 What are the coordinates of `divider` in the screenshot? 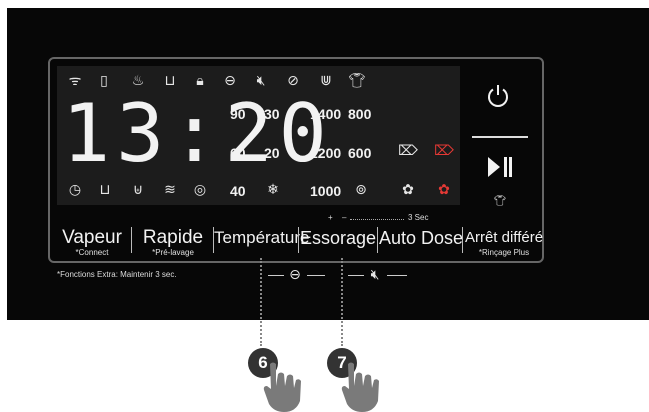 It's located at (500, 137).